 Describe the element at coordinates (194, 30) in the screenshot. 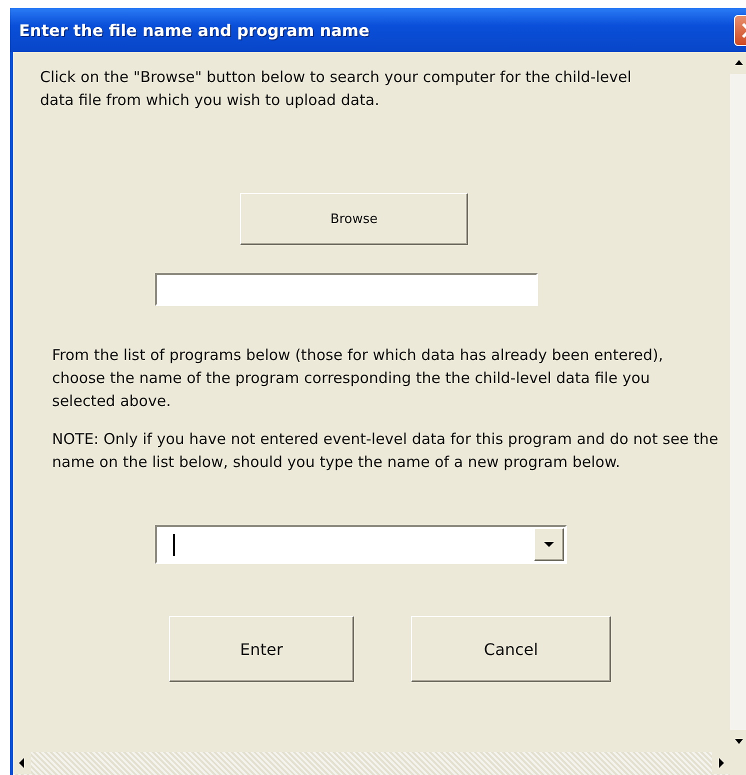

I see `window-title: Enter the file name and program name` at that location.